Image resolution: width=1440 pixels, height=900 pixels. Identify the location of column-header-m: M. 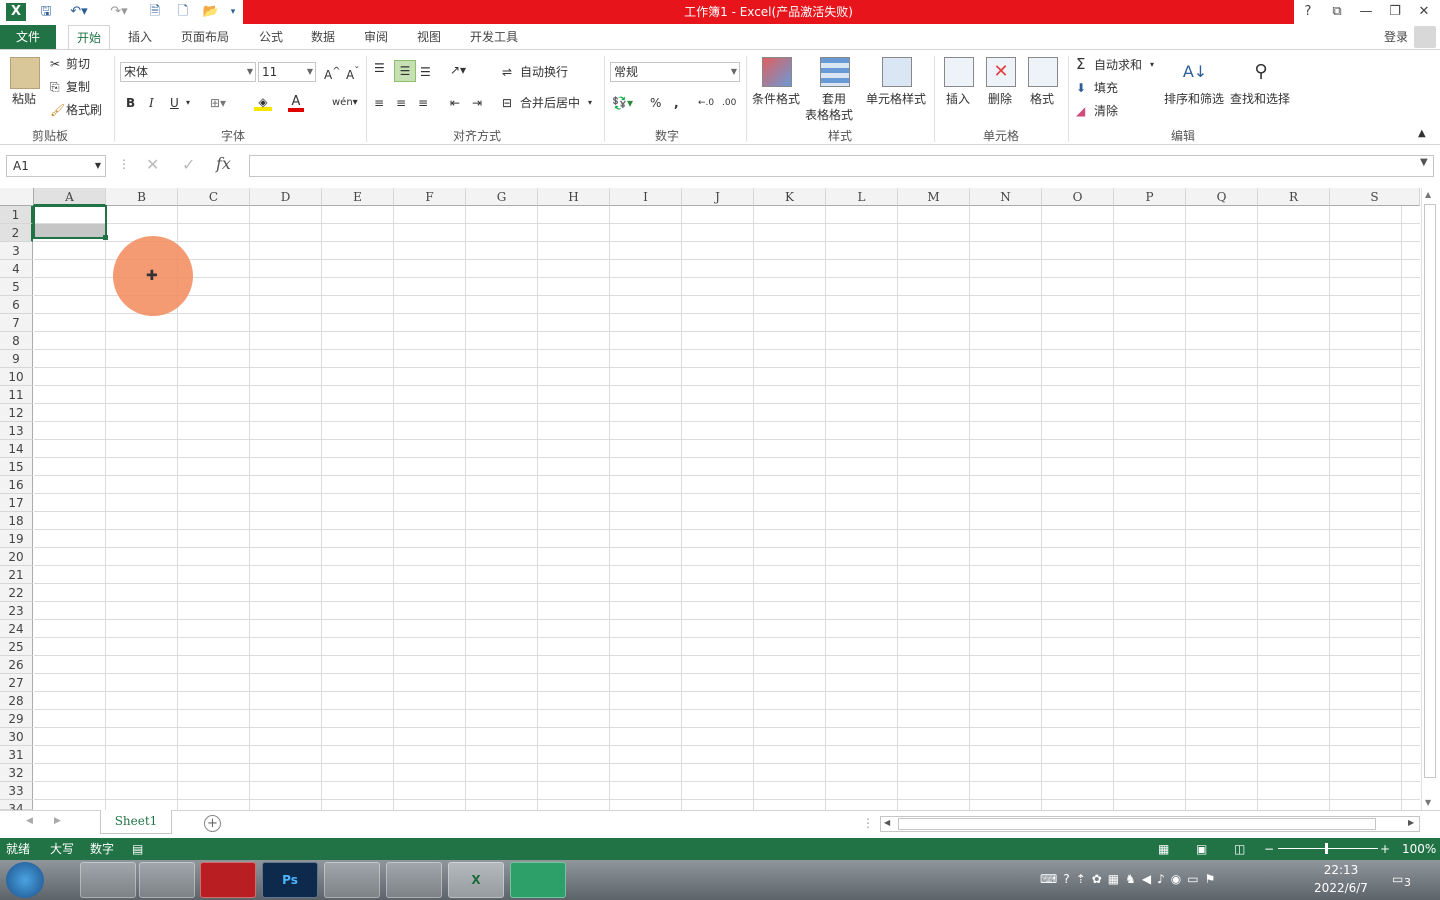
(934, 197).